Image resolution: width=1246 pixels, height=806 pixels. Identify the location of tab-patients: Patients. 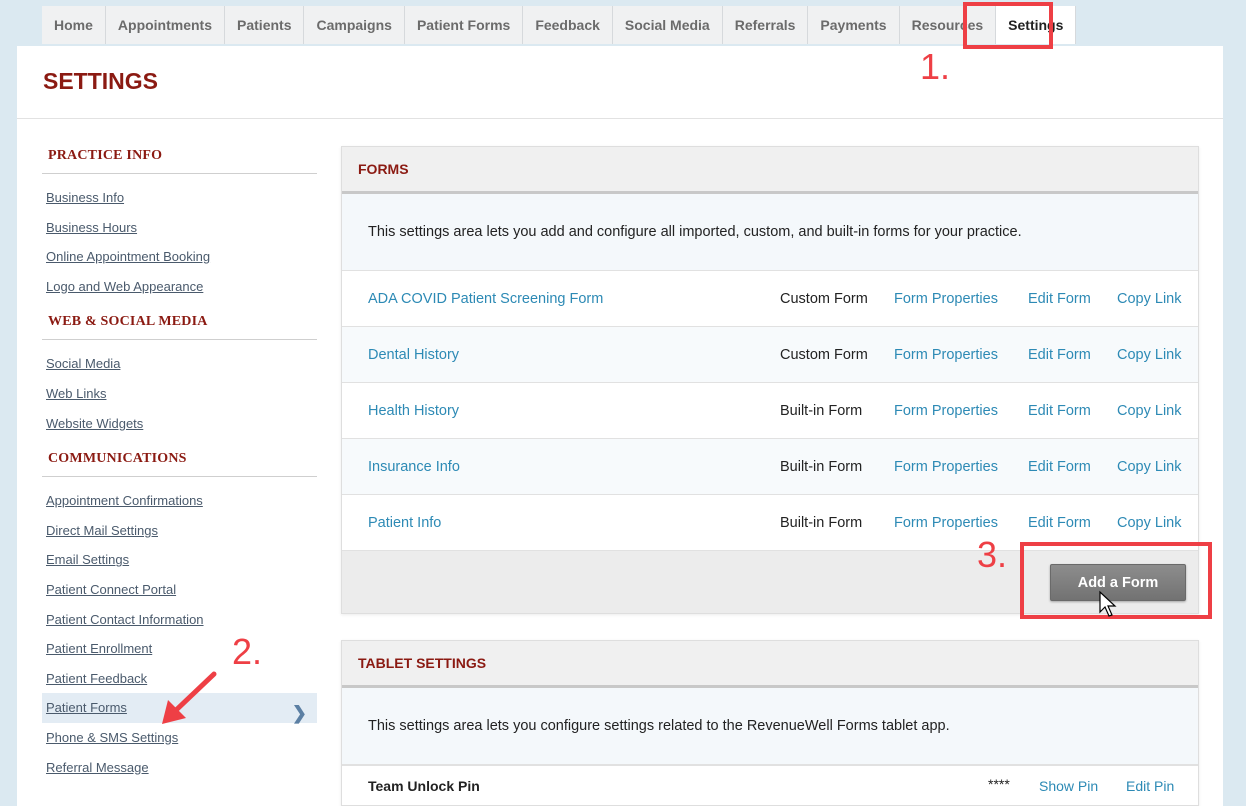
(265, 25).